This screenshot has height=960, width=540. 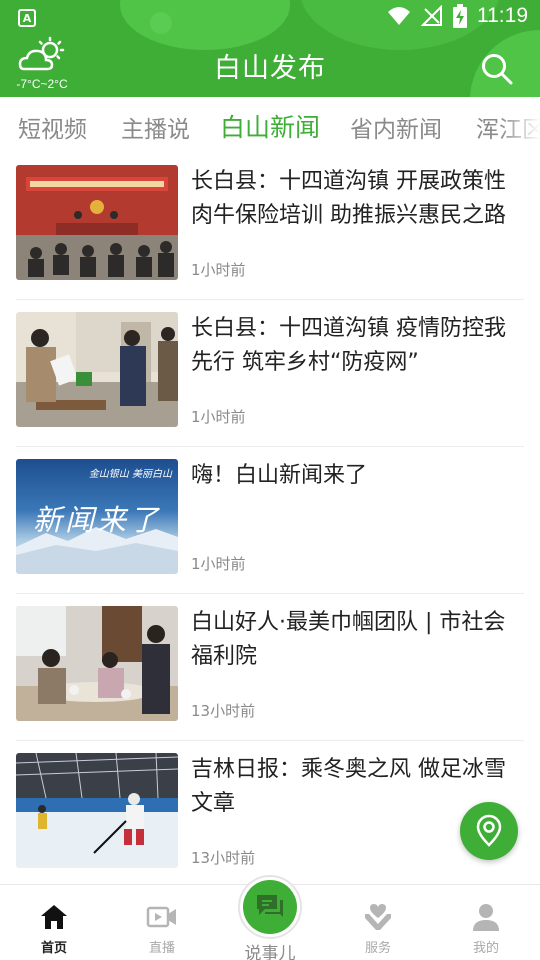 I want to click on notification-indicator: A, so click(x=27, y=18).